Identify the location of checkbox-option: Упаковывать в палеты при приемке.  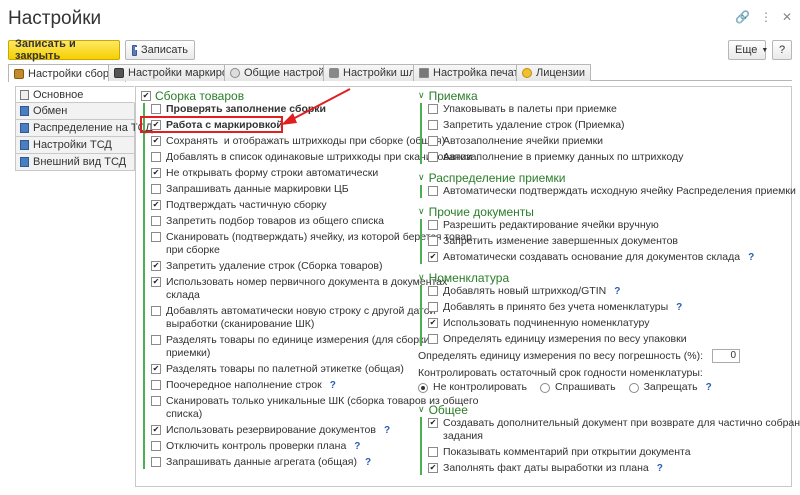
(610, 109).